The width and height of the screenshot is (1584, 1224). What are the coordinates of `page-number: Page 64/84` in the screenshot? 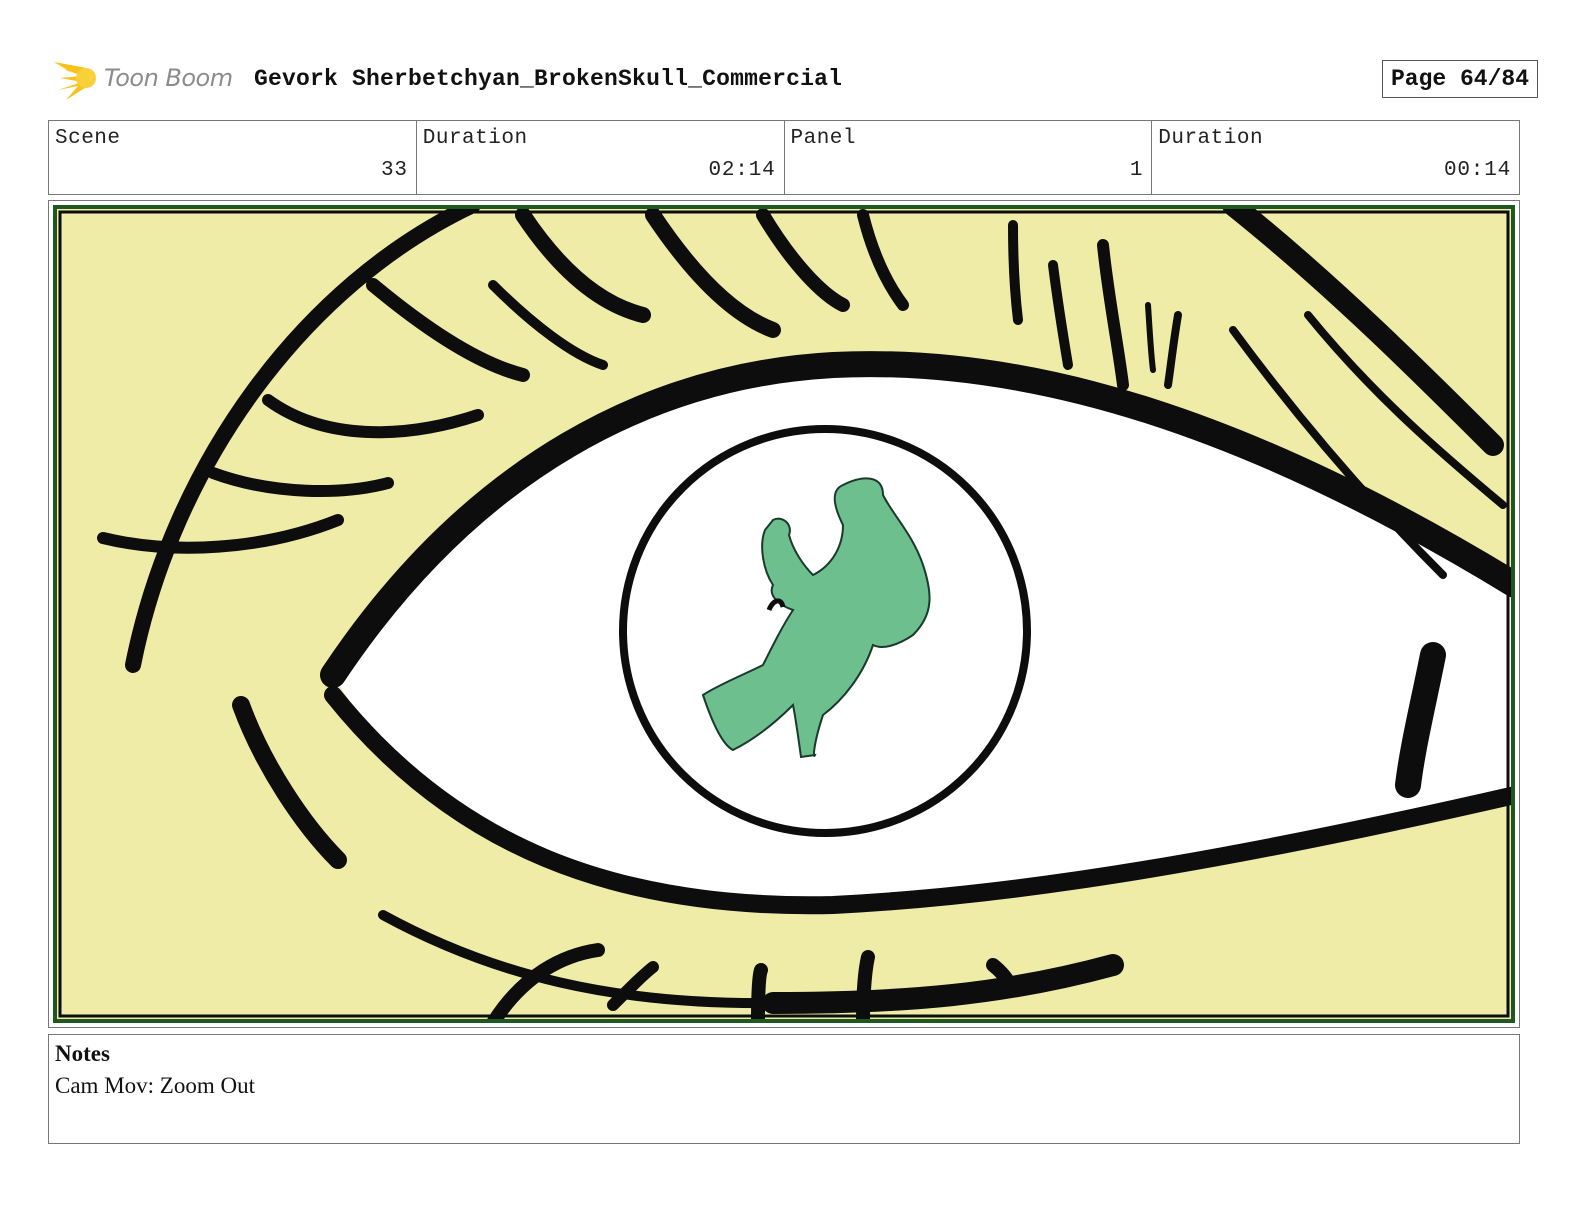 It's located at (1459, 79).